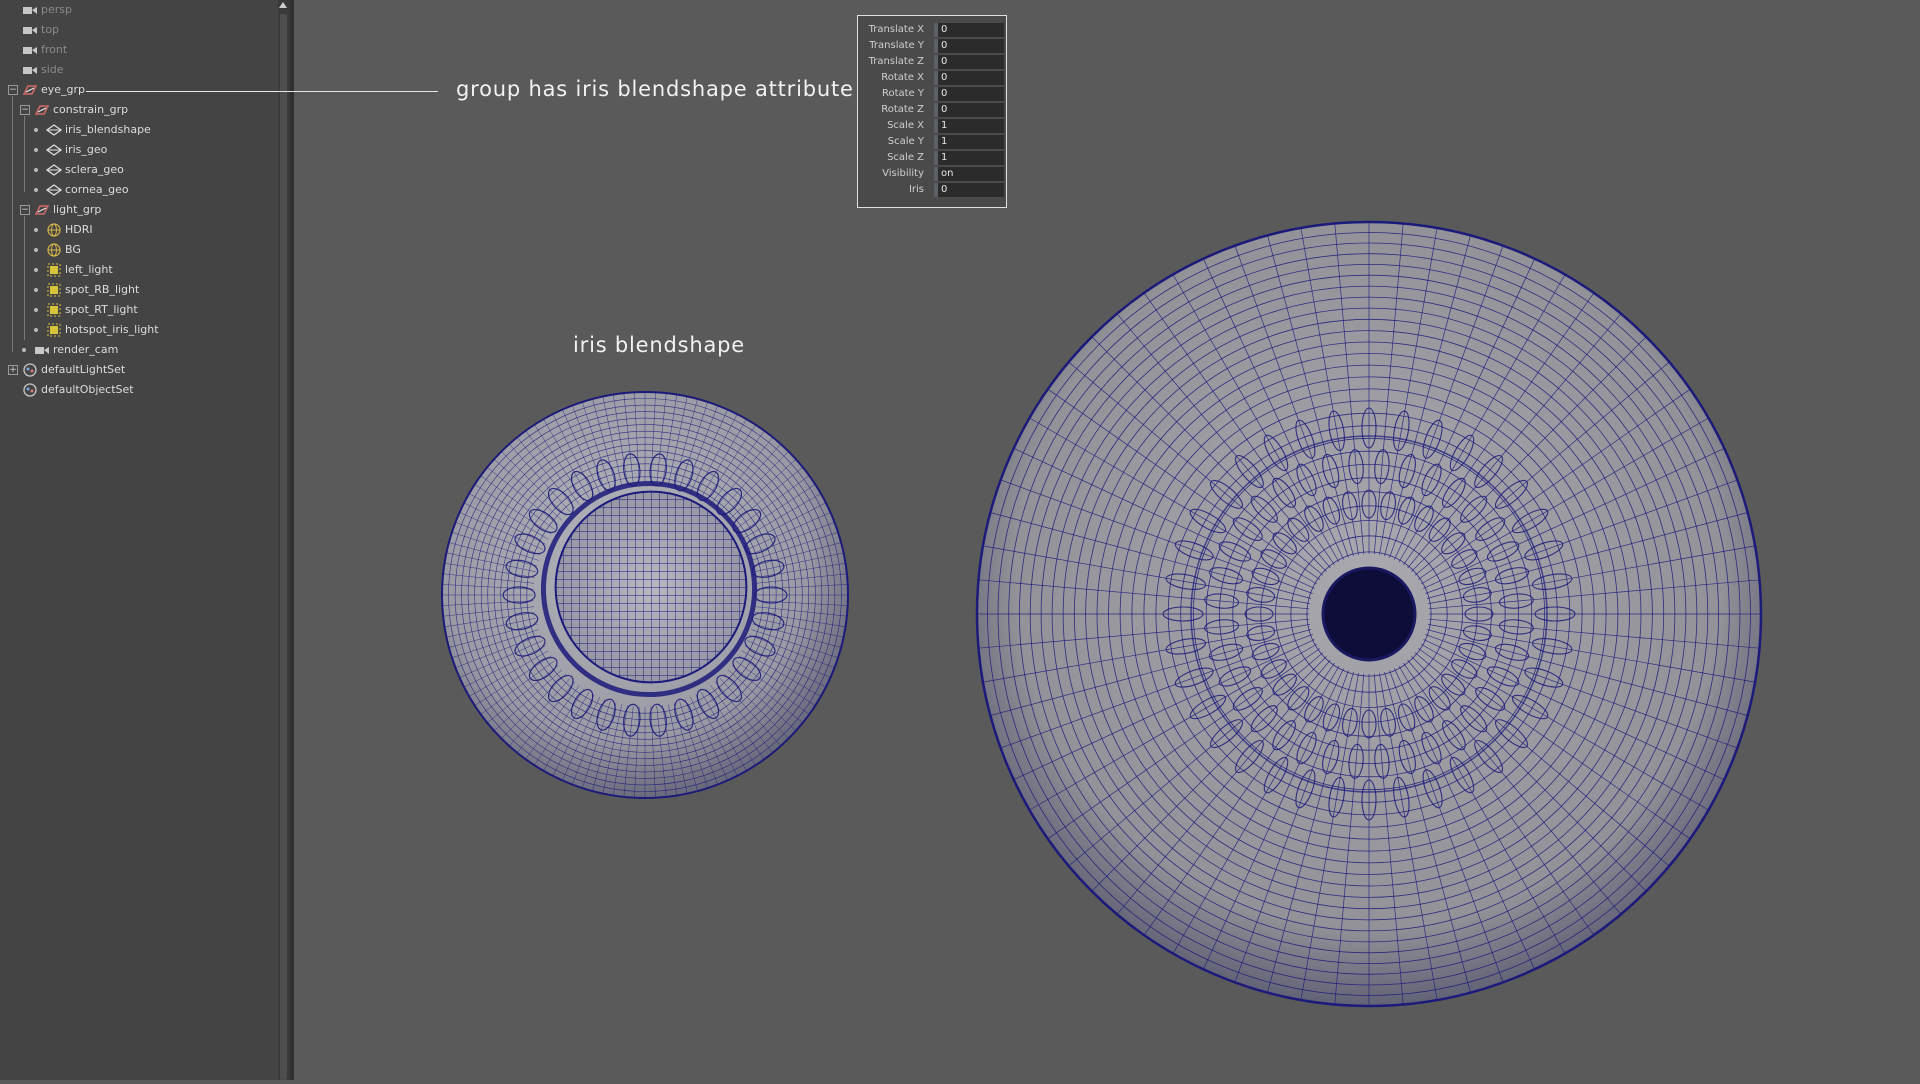 The height and width of the screenshot is (1084, 1920). I want to click on scrollbar-thumb, so click(283, 547).